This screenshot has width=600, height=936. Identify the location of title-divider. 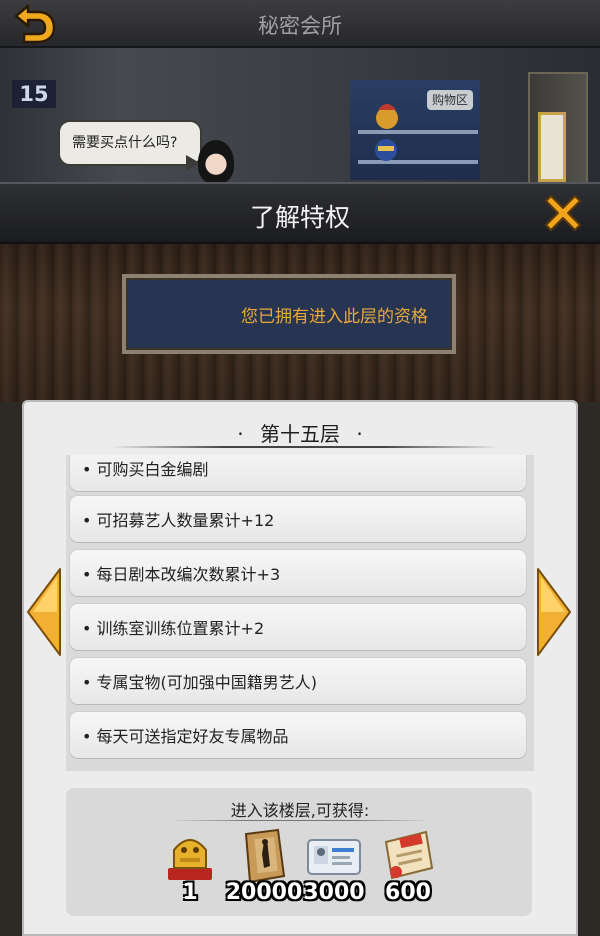
(305, 447).